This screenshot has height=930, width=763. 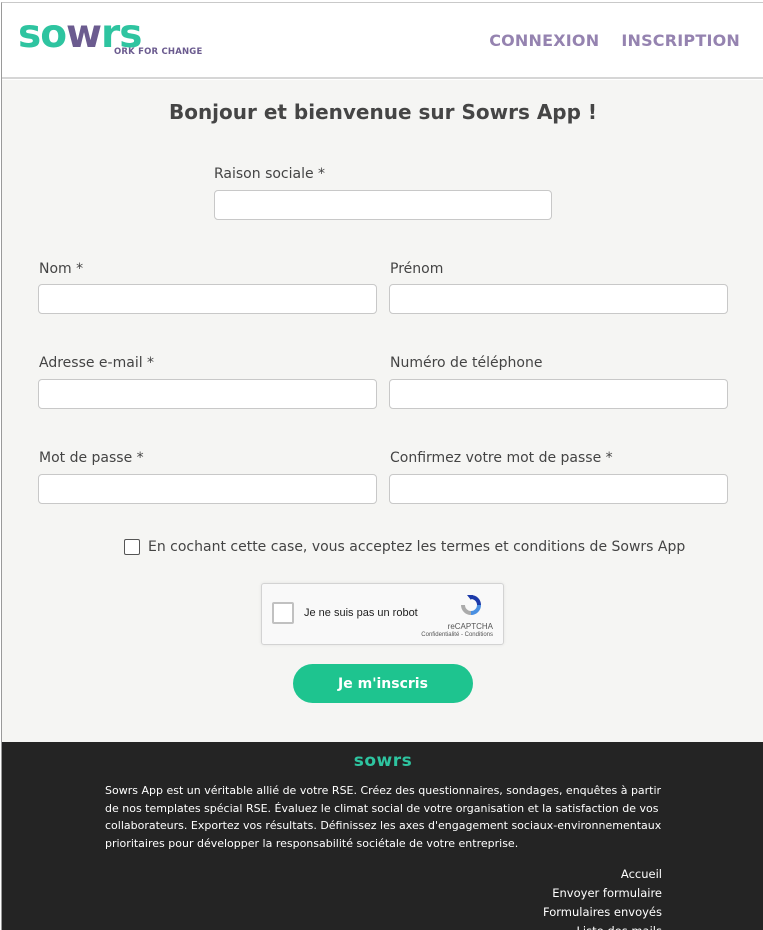 What do you see at coordinates (207, 299) in the screenshot?
I see `last-name-input` at bounding box center [207, 299].